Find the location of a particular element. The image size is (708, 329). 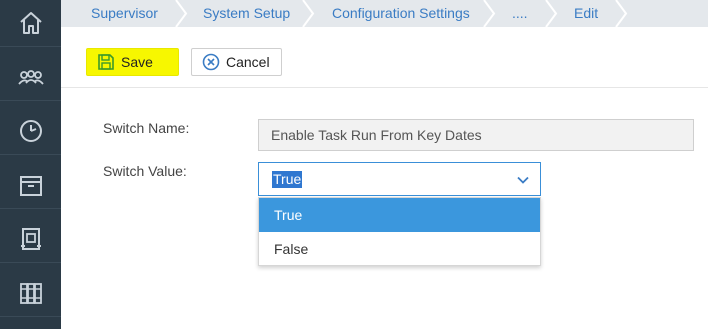

save-button: Save is located at coordinates (132, 62).